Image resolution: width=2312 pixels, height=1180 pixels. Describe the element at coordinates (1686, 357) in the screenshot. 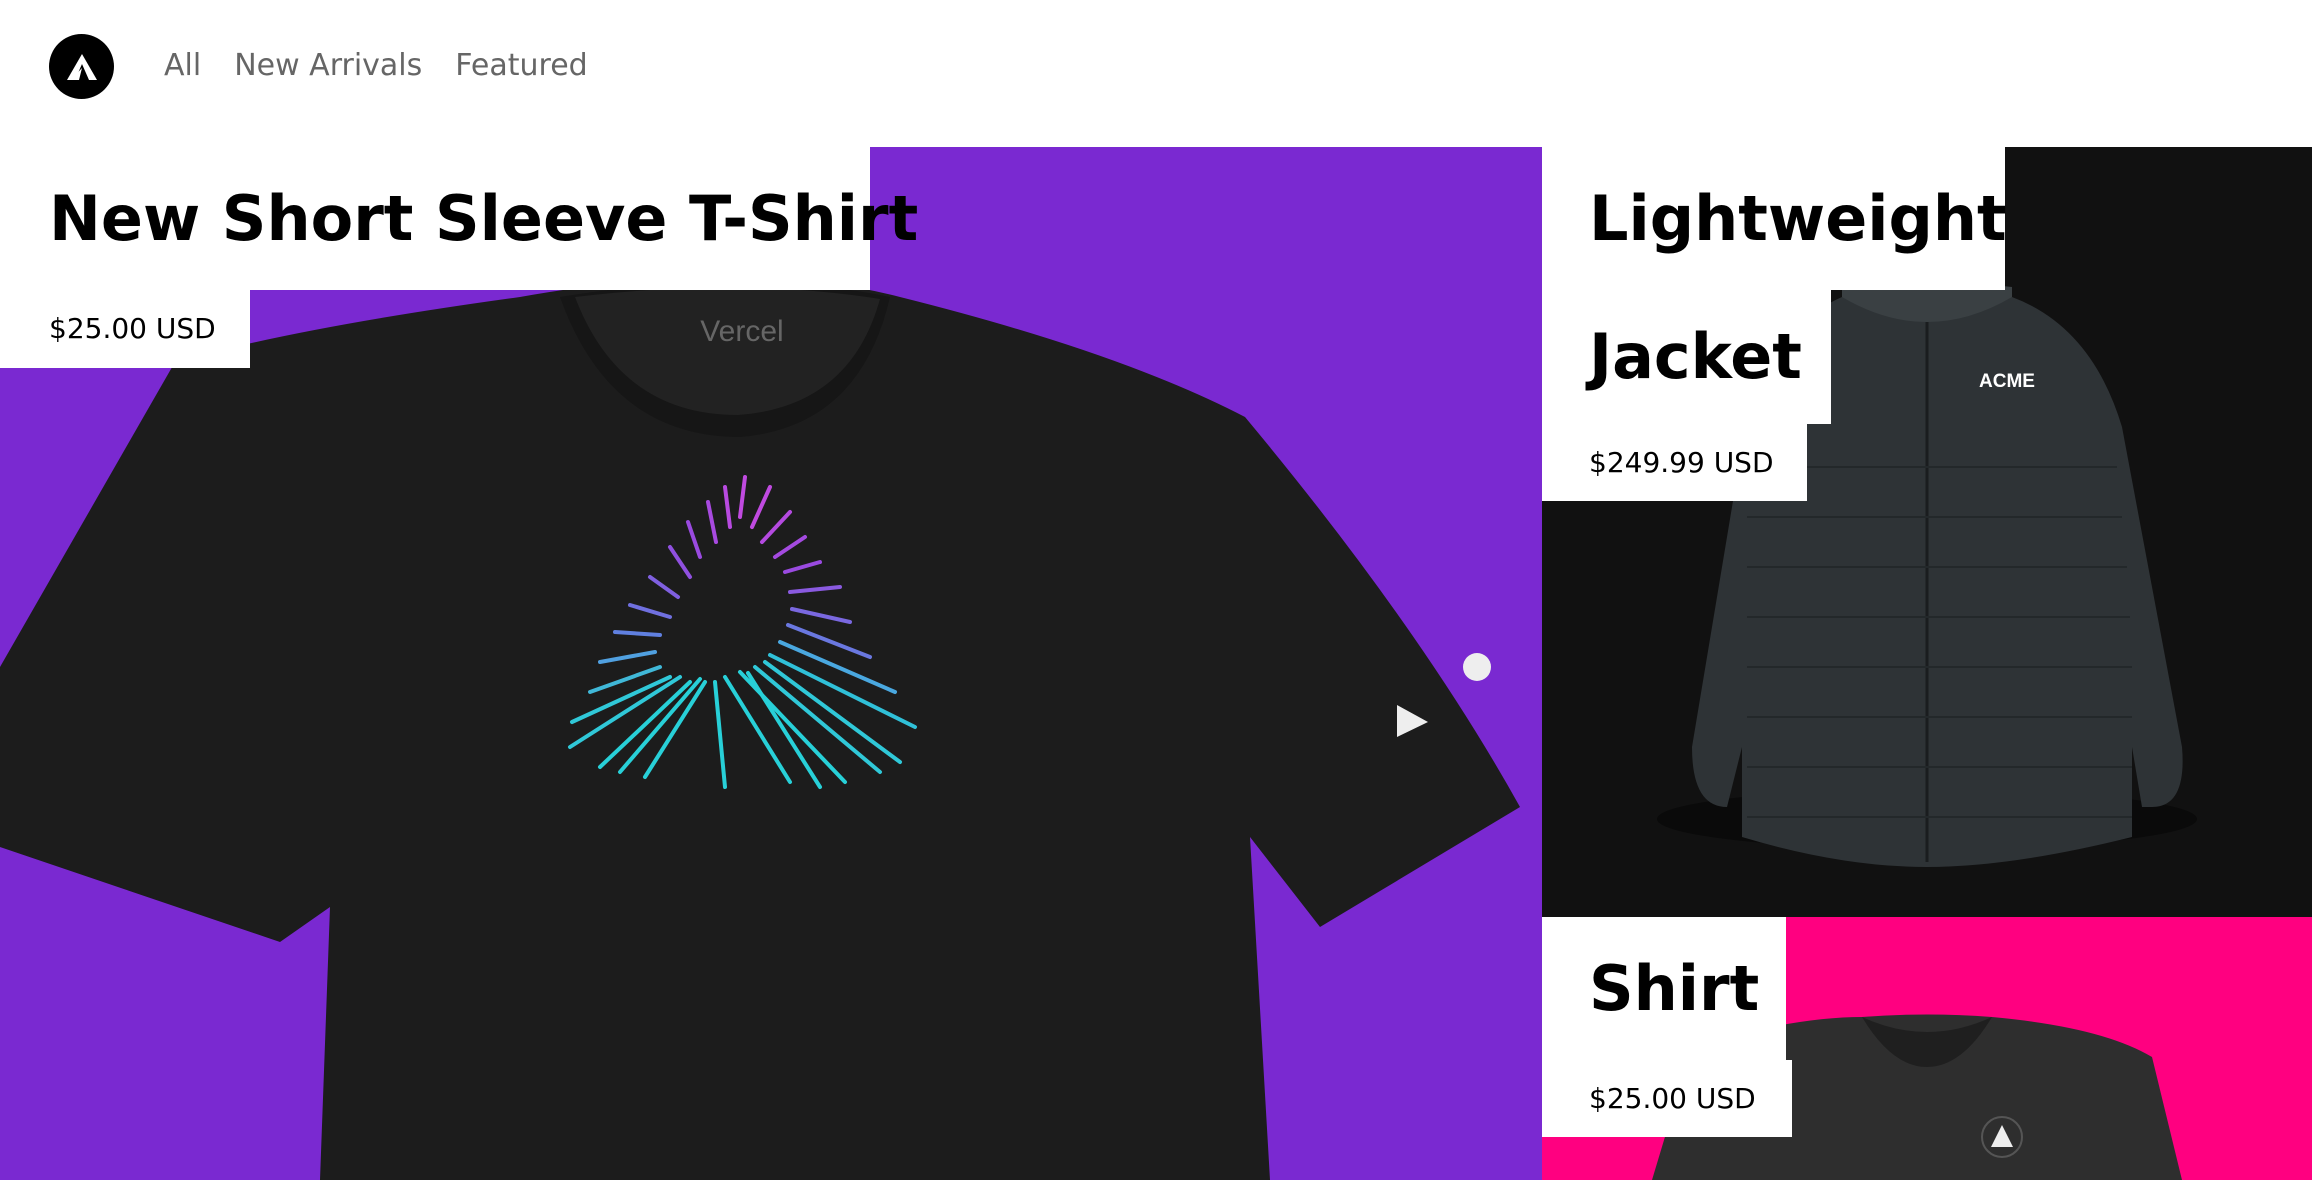

I see `product-title-line2: Jacket` at that location.